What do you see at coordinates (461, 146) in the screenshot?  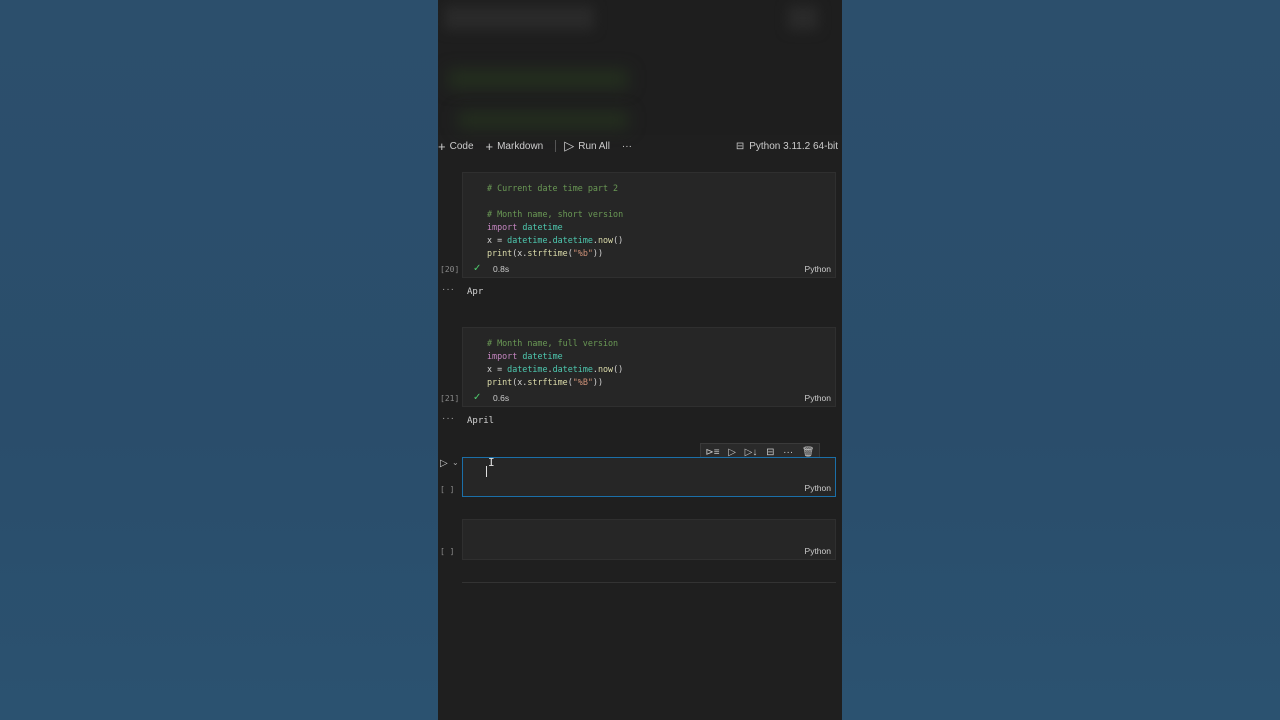 I see `add-code-label: Code` at bounding box center [461, 146].